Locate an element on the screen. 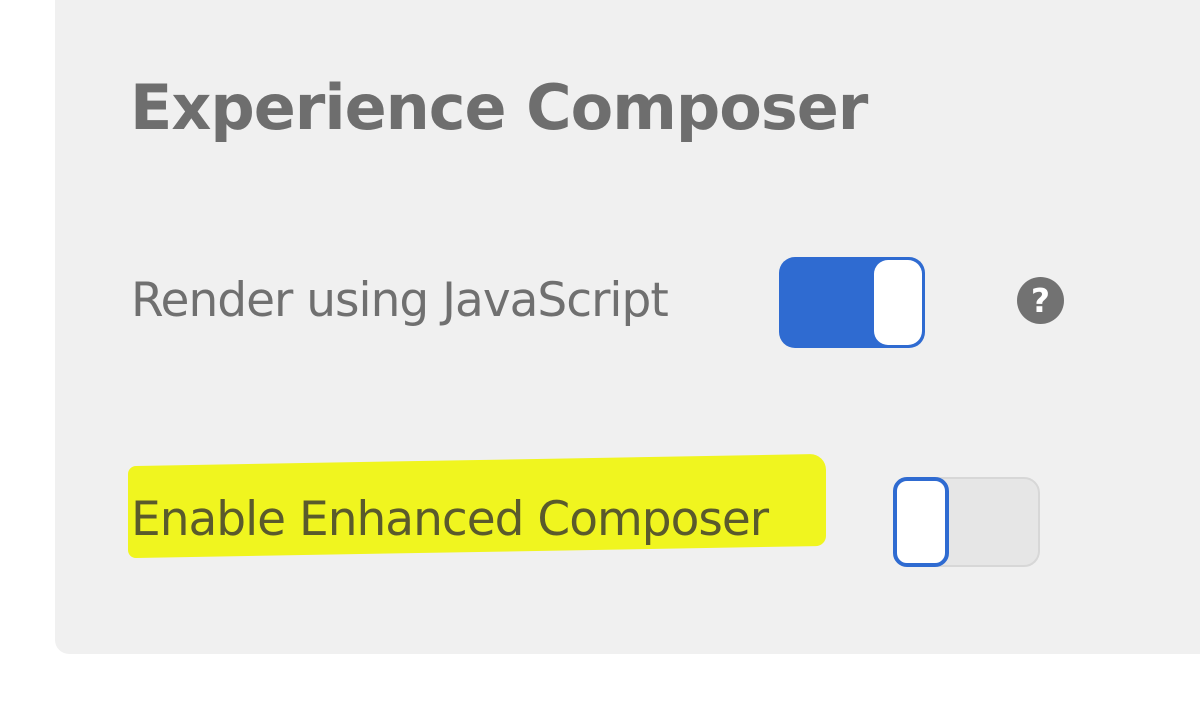 This screenshot has height=701, width=1200. enable-enhanced-composer-label: Enable Enhanced Composer is located at coordinates (450, 519).